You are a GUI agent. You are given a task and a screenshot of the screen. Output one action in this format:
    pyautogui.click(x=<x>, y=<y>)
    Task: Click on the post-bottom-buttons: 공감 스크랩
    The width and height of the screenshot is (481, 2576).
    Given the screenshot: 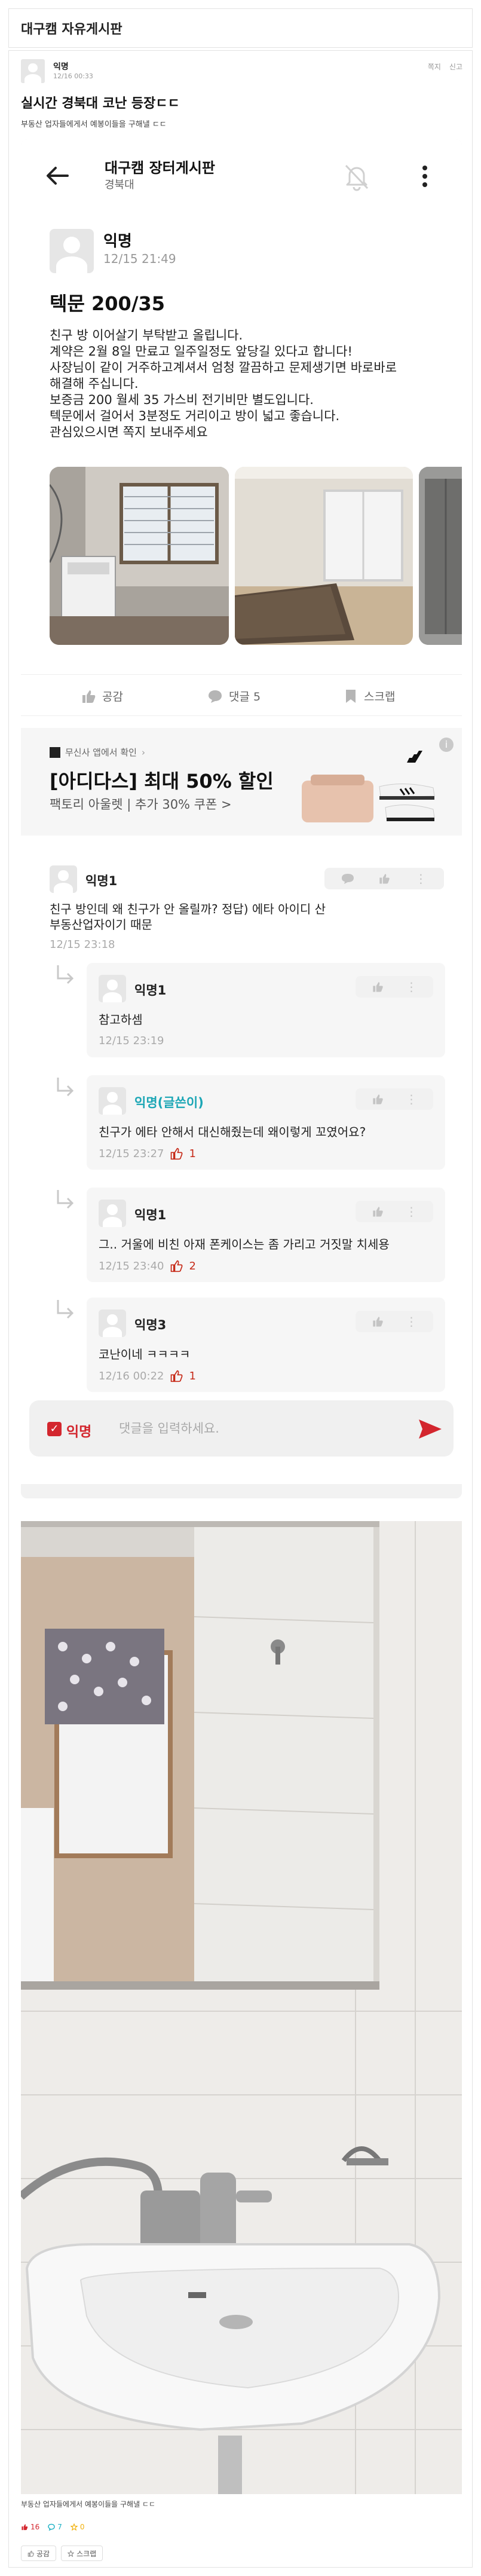 What is the action you would take?
    pyautogui.click(x=62, y=2553)
    